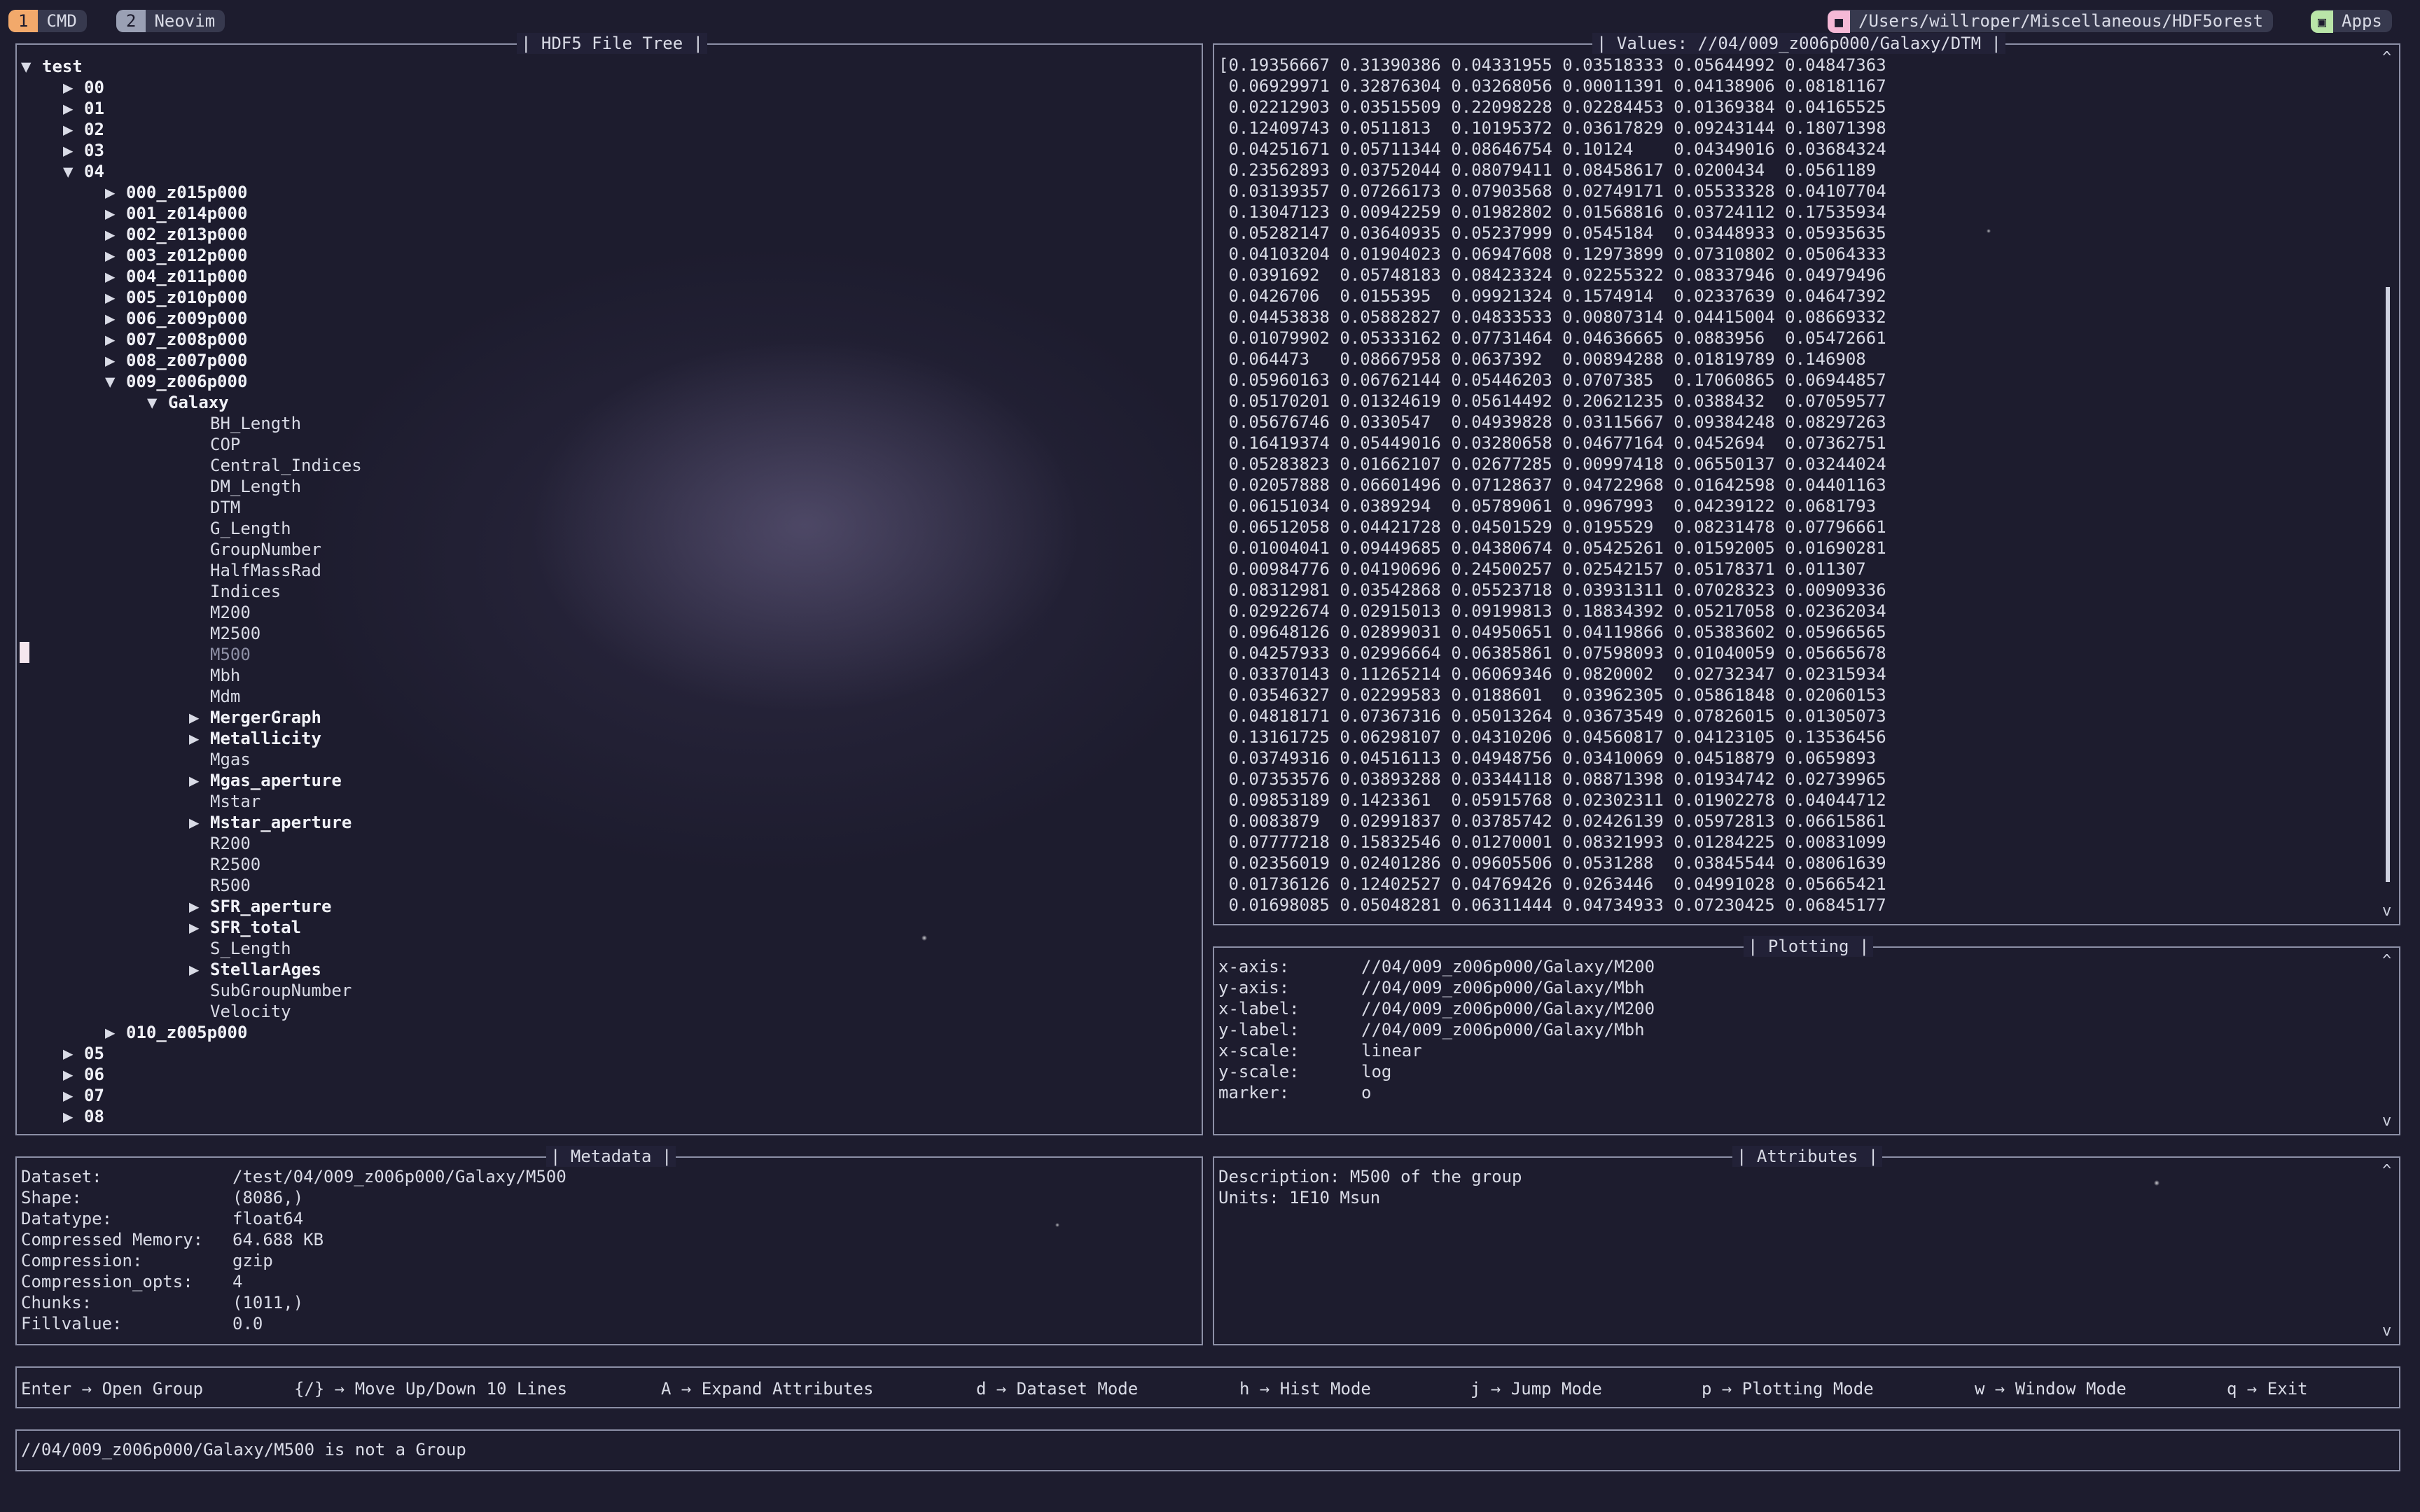  I want to click on tree-group: ▶ 02, so click(601, 129).